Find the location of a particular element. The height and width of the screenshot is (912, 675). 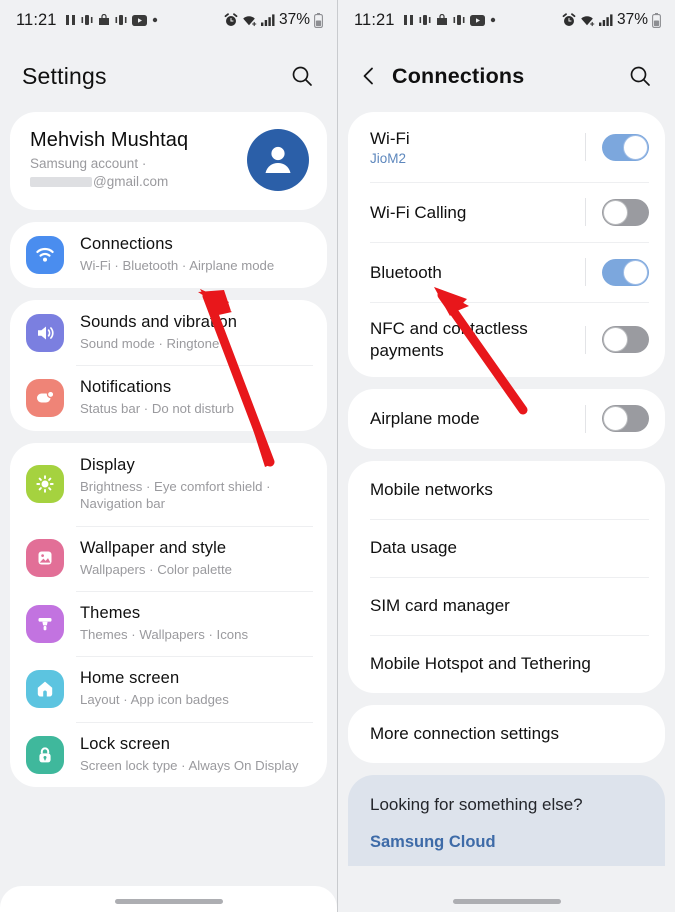

lock-icon is located at coordinates (45, 754).